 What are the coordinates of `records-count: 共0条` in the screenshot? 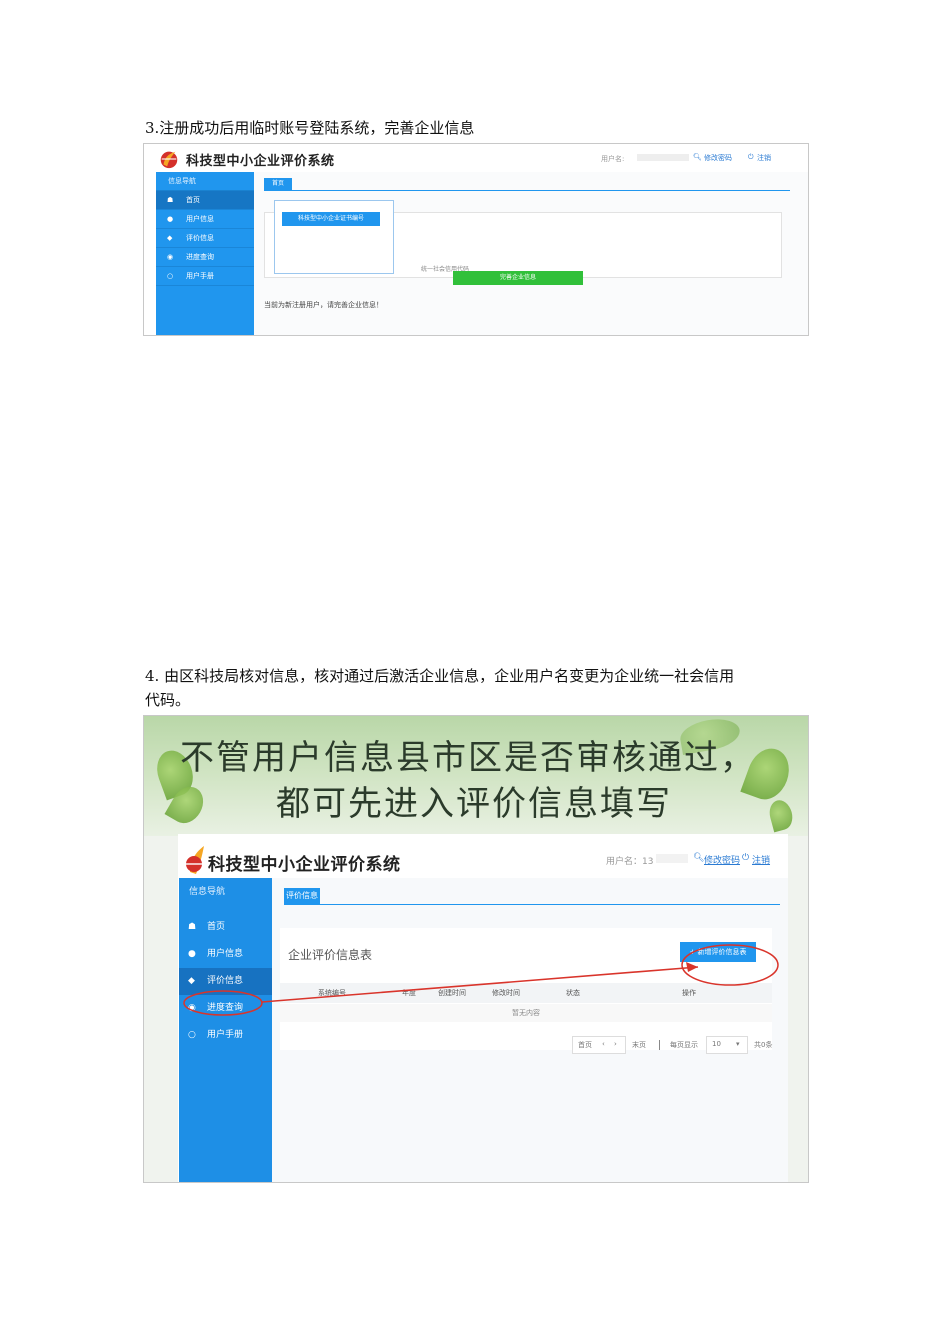 It's located at (763, 1045).